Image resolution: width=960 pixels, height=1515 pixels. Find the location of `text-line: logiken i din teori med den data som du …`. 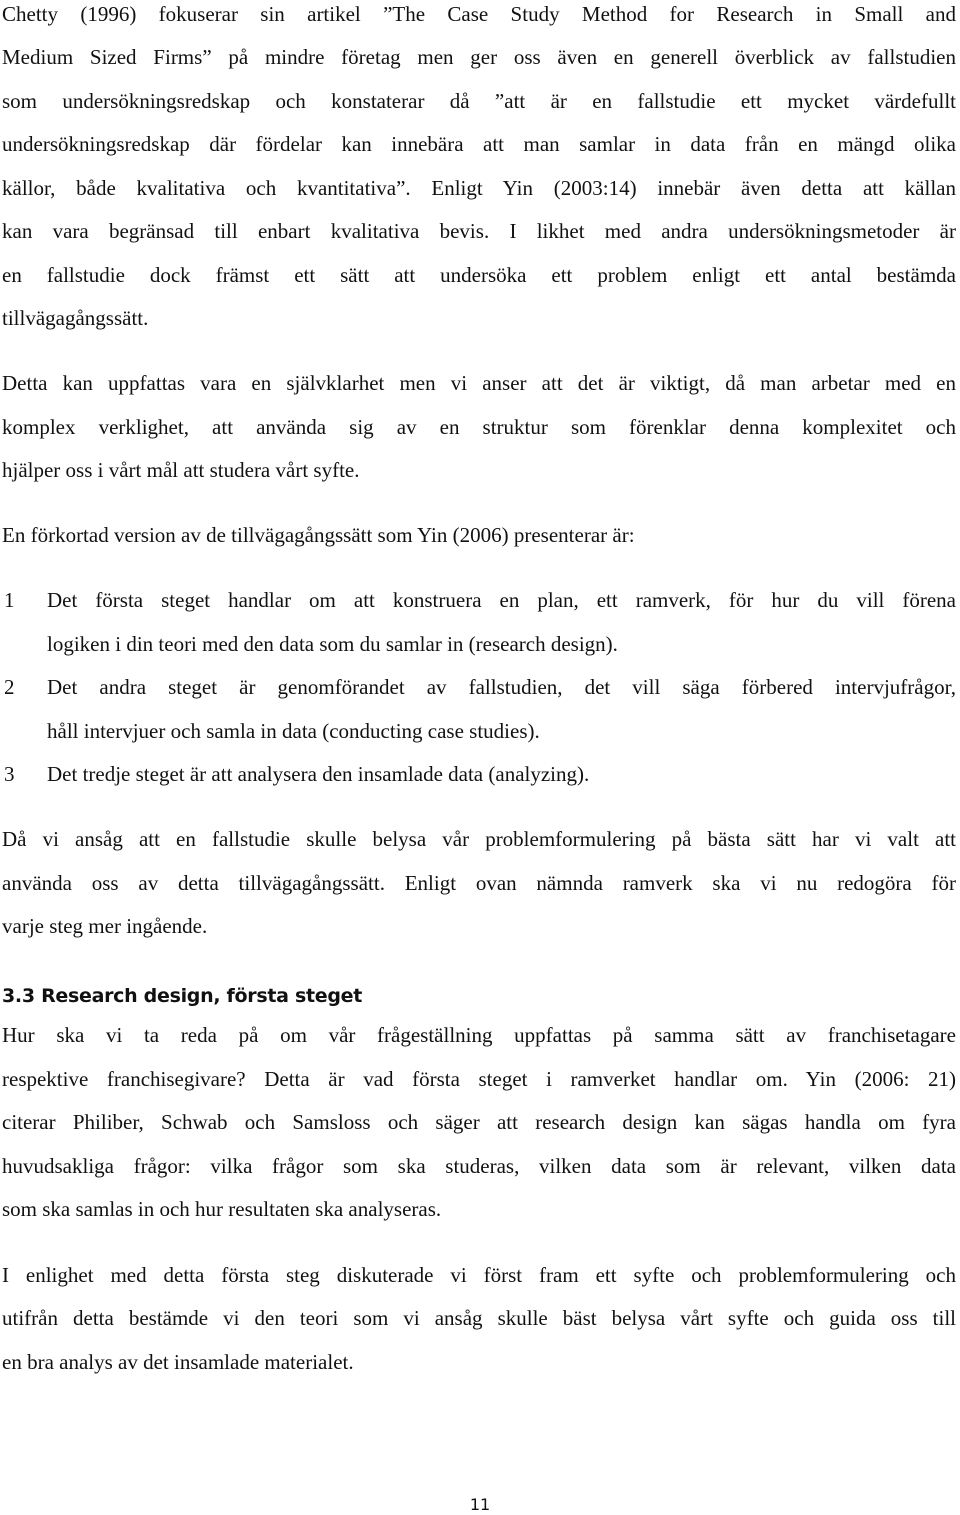

text-line: logiken i din teori med den data som du … is located at coordinates (332, 644).